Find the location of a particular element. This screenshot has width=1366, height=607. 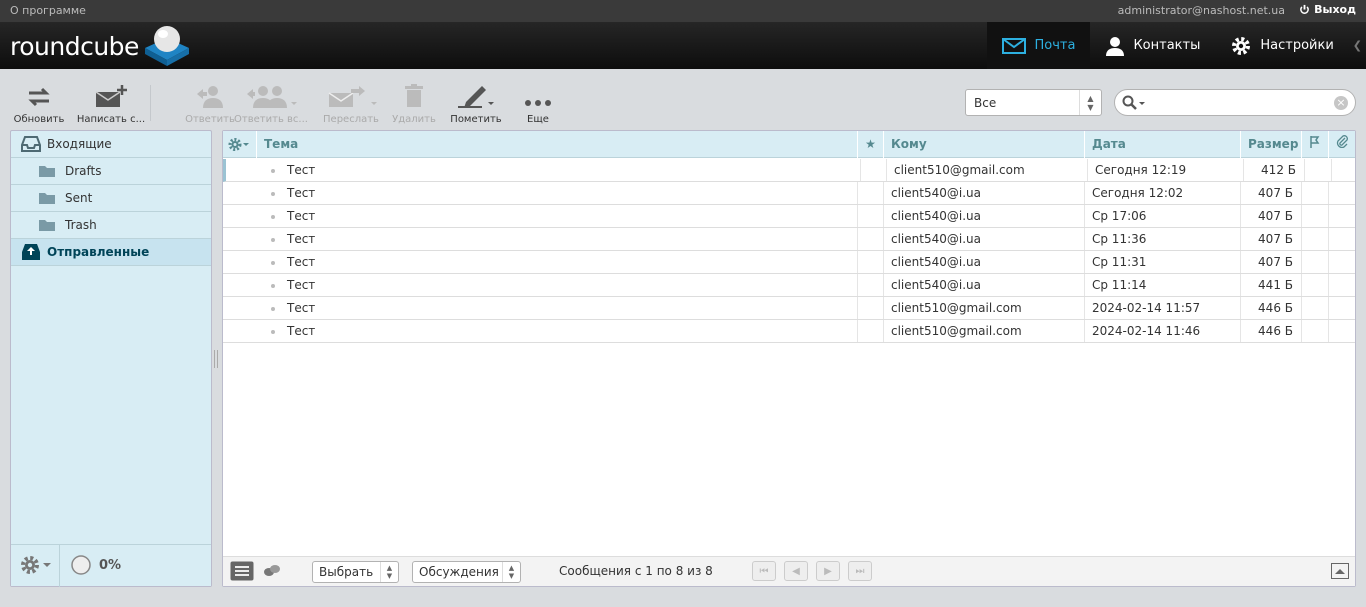

reply-icon is located at coordinates (210, 97).